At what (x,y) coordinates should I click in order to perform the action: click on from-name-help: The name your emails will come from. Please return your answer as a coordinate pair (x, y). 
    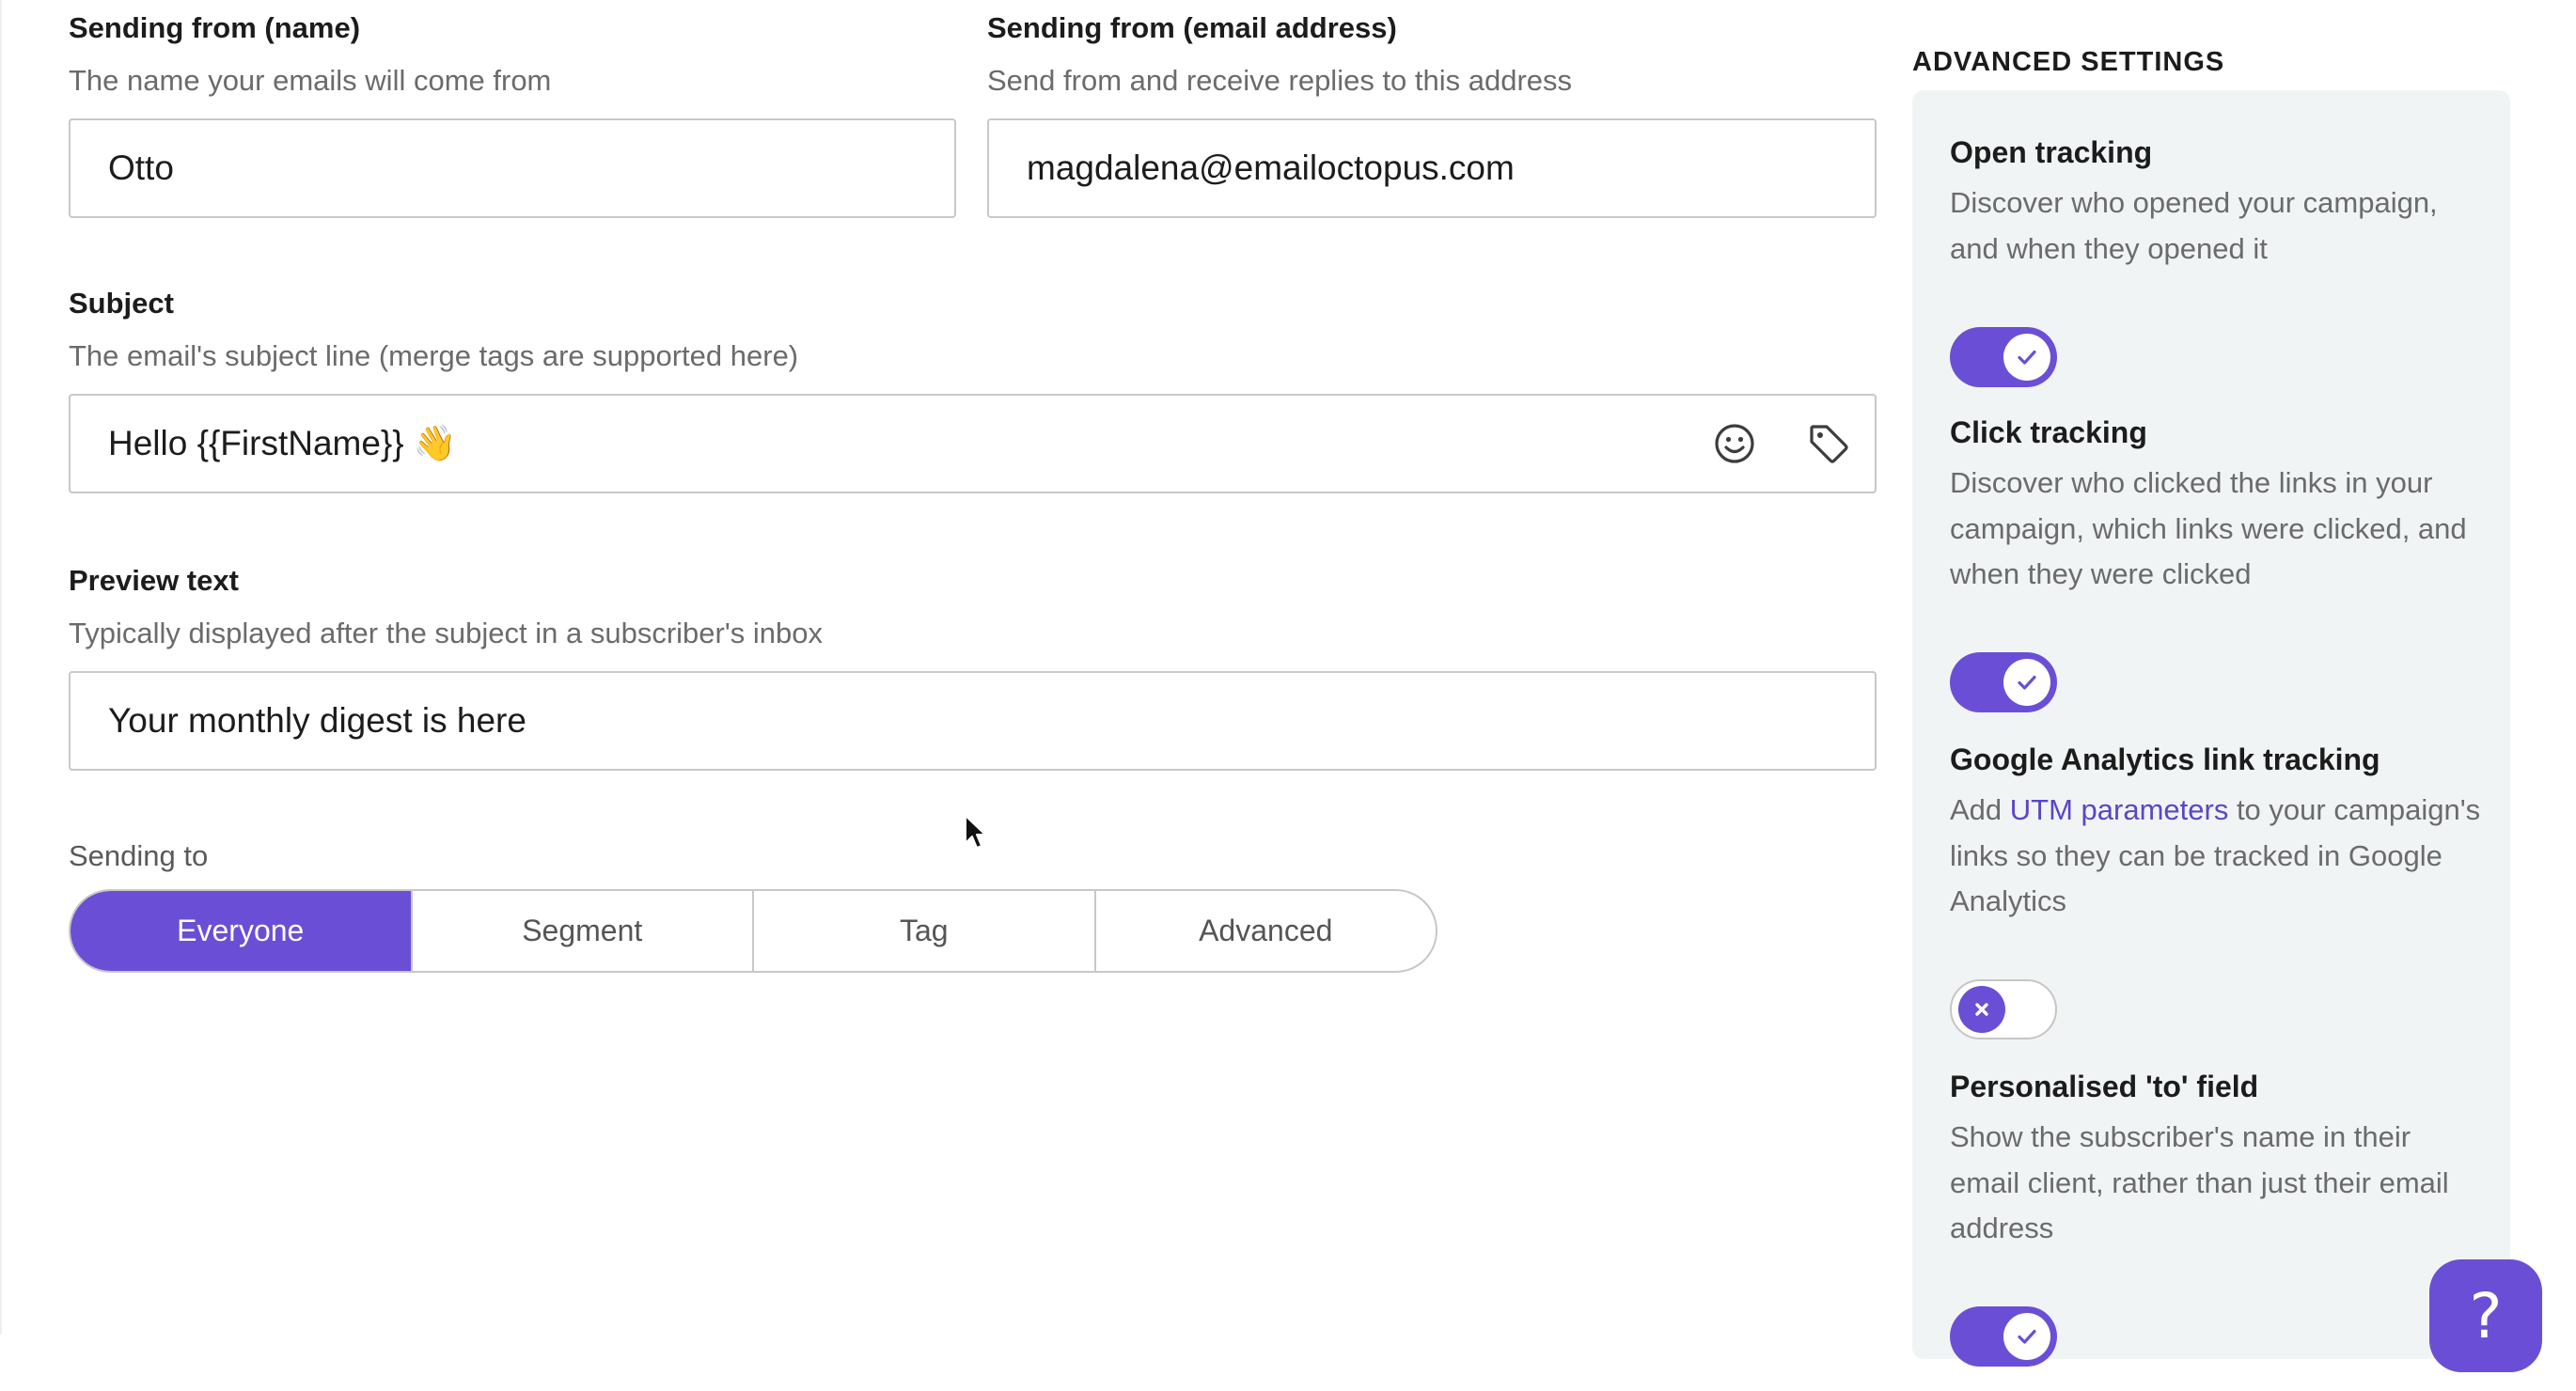
    Looking at the image, I should click on (311, 80).